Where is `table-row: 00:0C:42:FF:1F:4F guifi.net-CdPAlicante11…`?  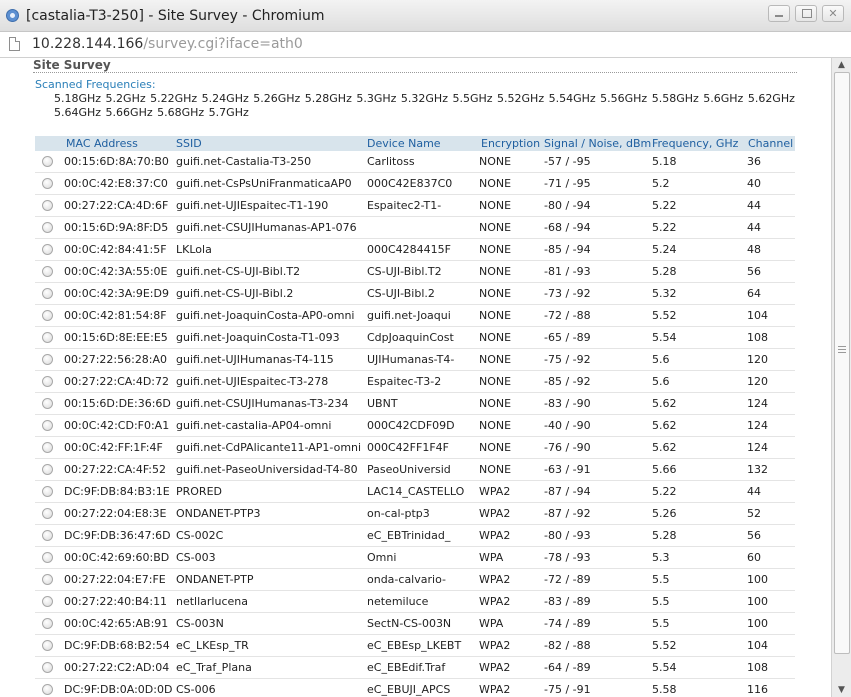 table-row: 00:0C:42:FF:1F:4F guifi.net-CdPAlicante11… is located at coordinates (415, 448).